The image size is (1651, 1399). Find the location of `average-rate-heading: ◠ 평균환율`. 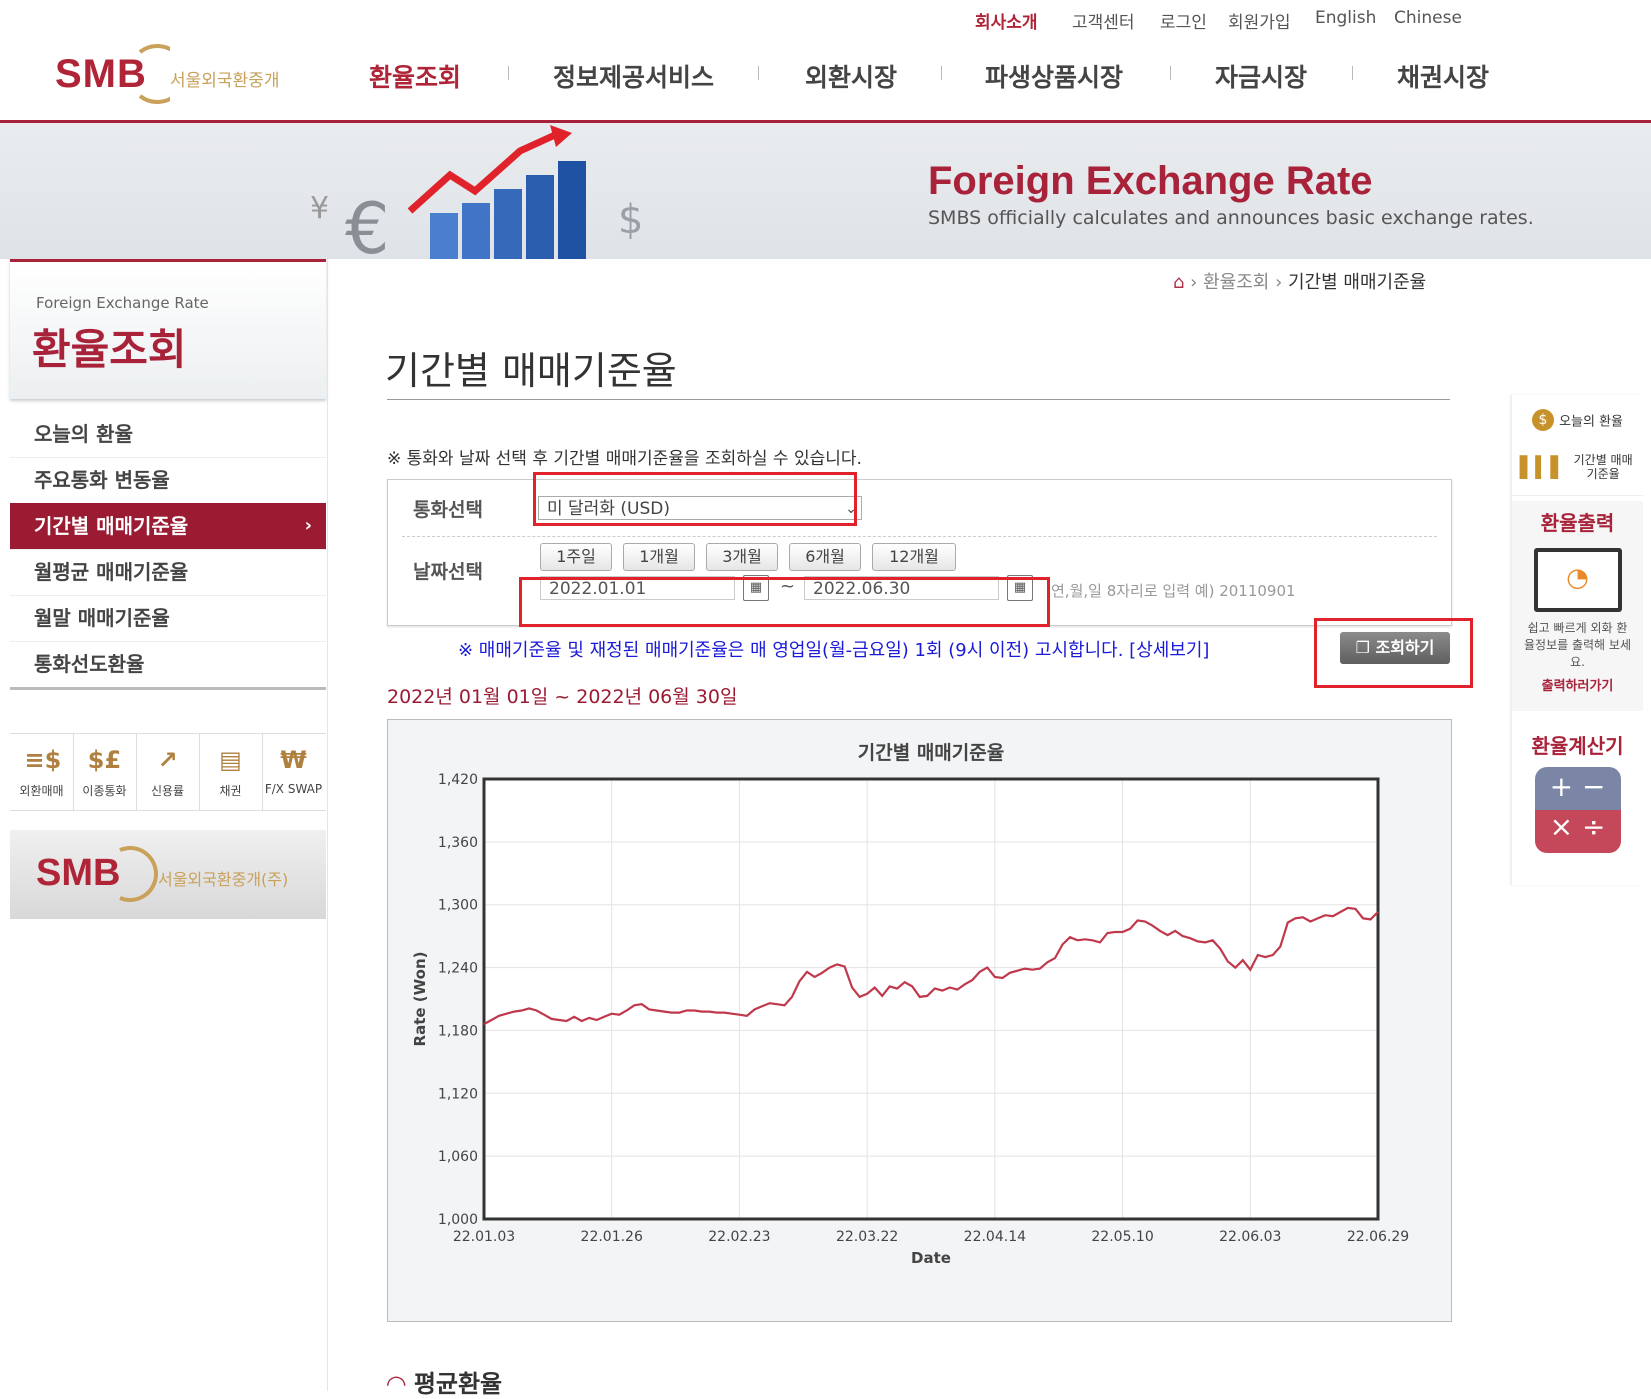

average-rate-heading: ◠ 평균환율 is located at coordinates (444, 1381).